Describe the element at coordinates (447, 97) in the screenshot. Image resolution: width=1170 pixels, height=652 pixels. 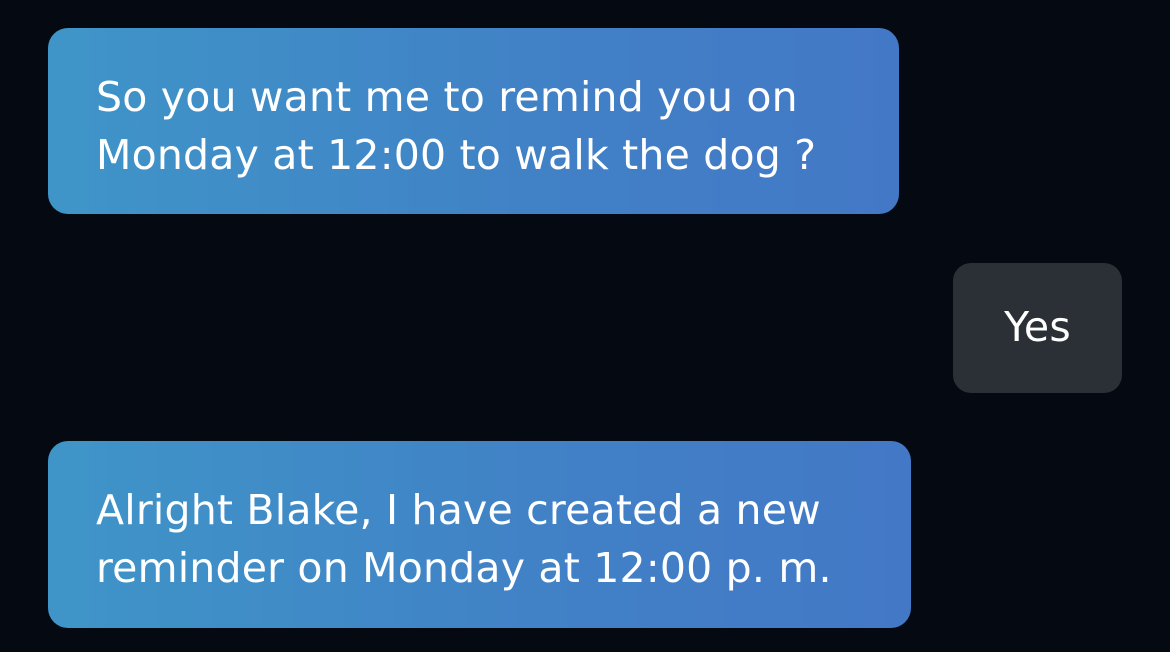
I see `message-text-line: So you want me to remind you on` at that location.